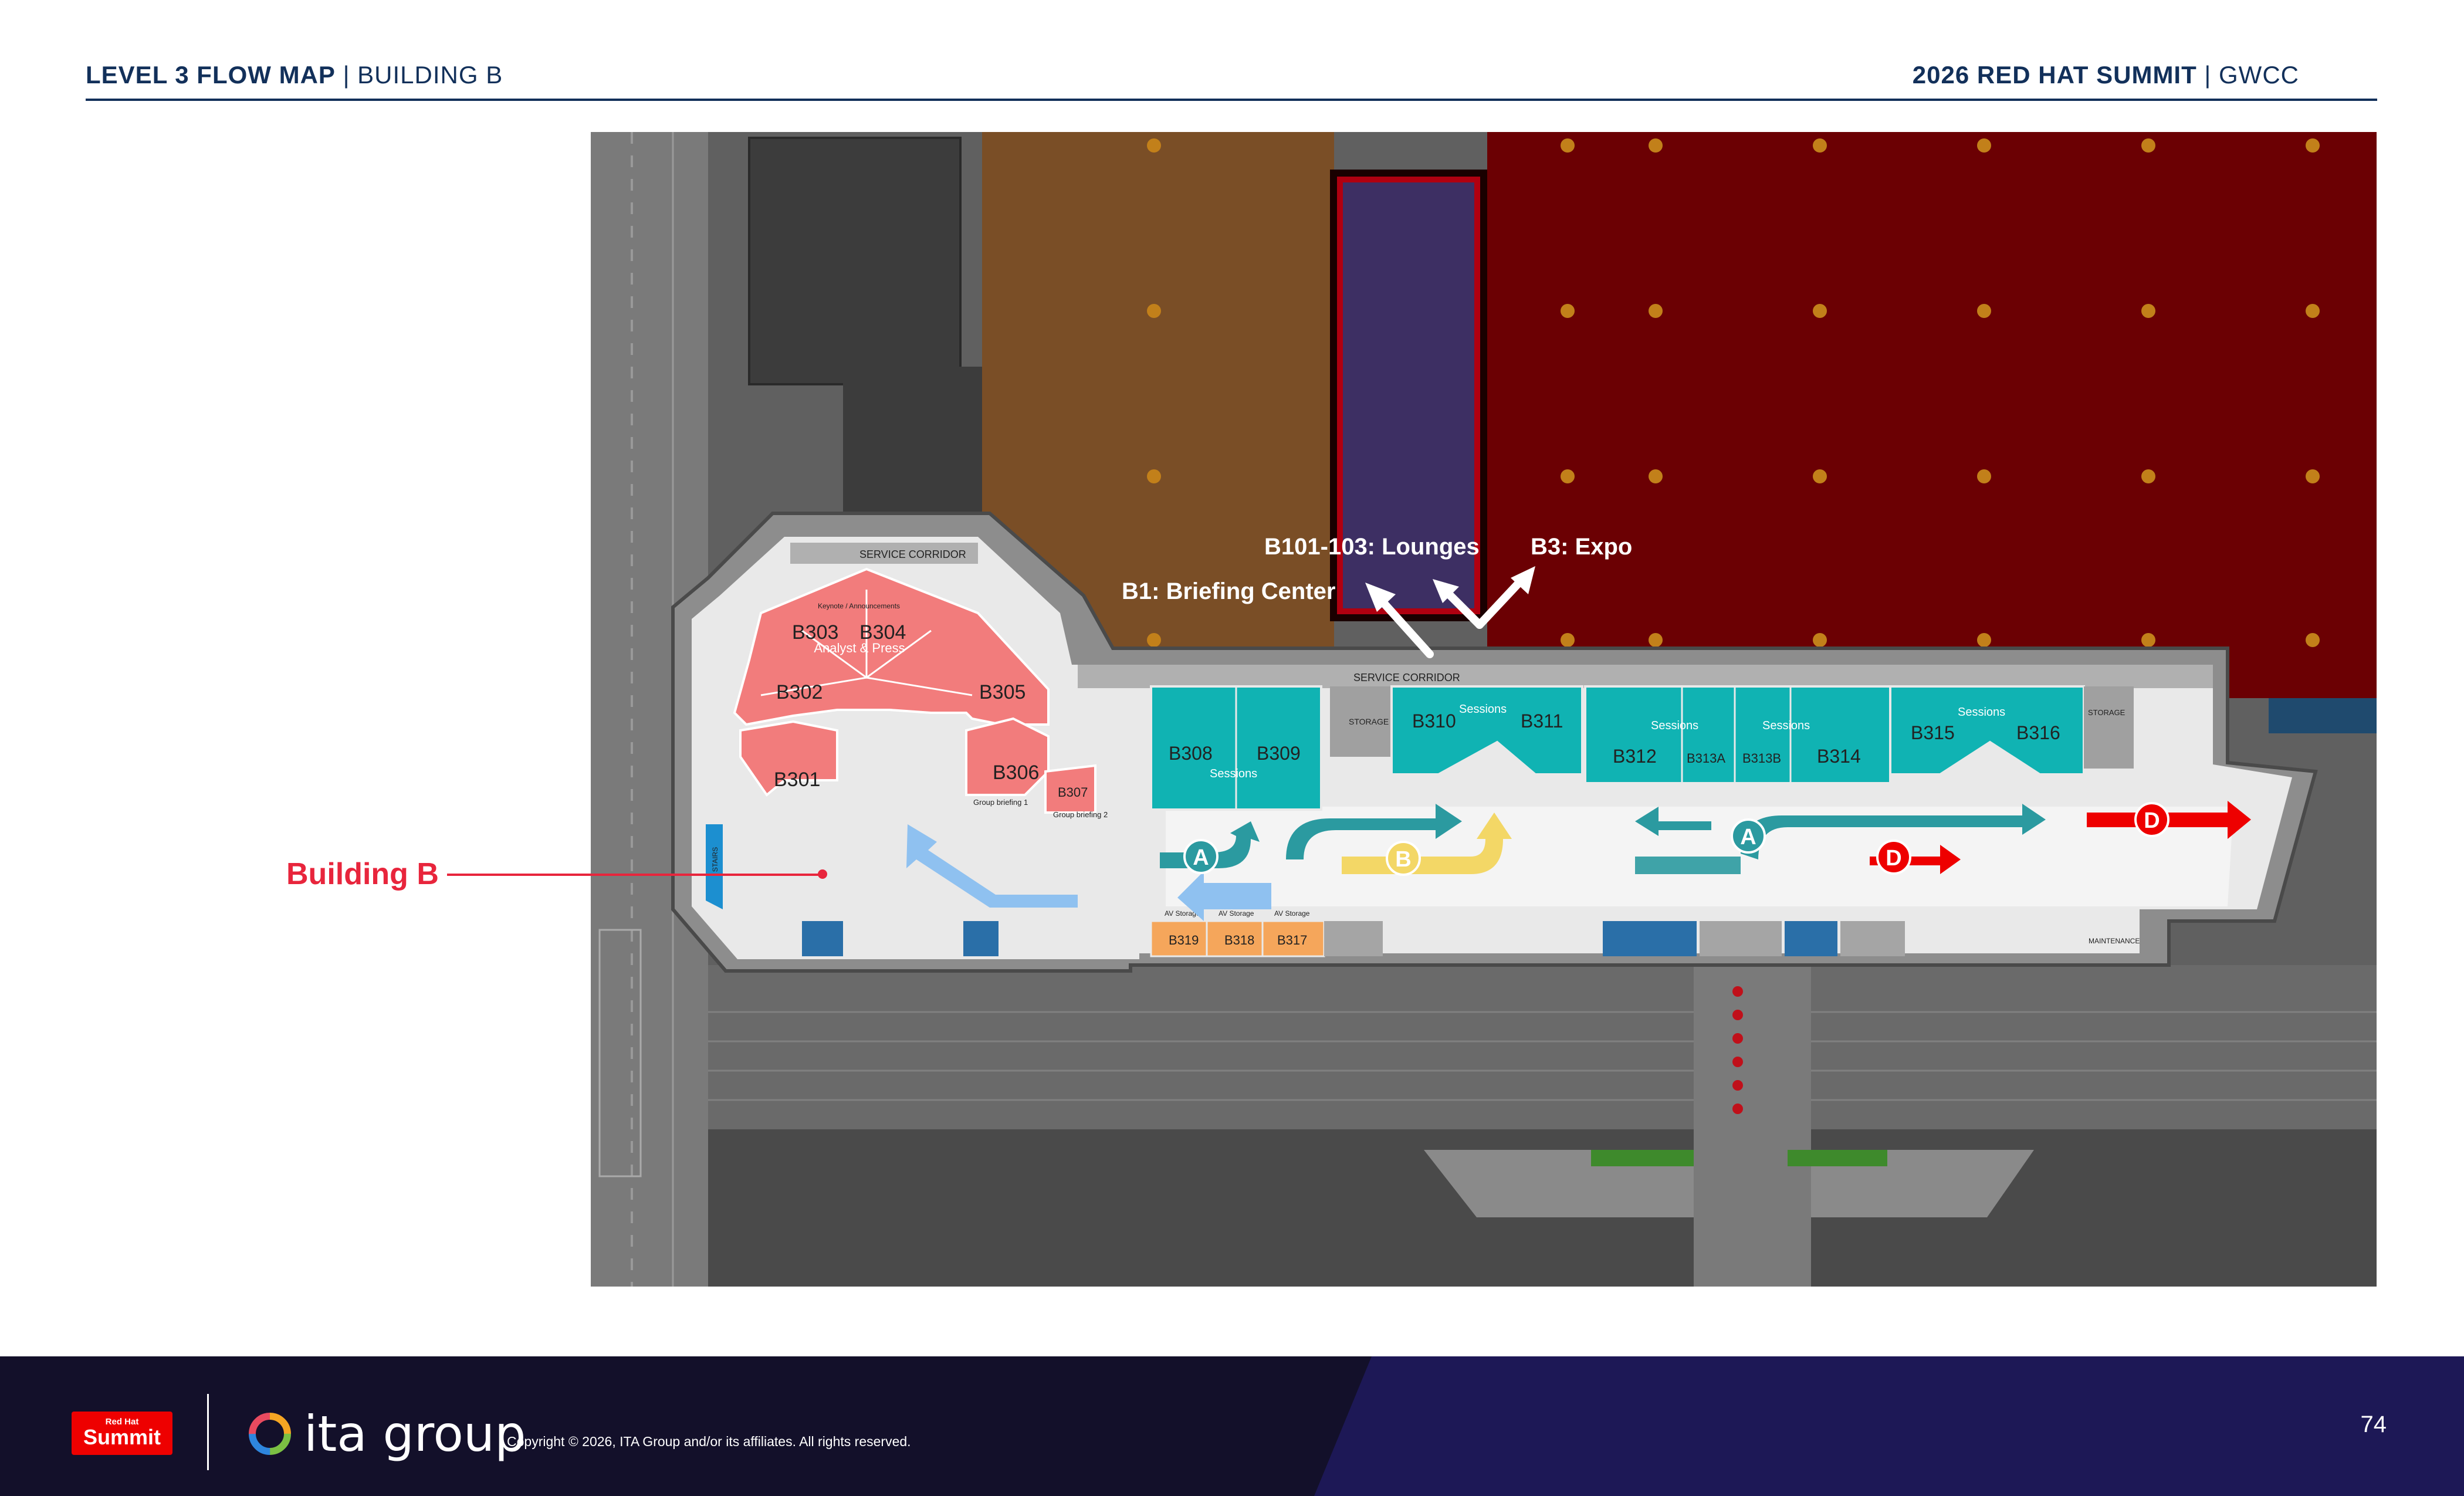 This screenshot has width=2464, height=1496. Describe the element at coordinates (211, 75) in the screenshot. I see `flow-map-title: LEVEL 3 FLOW MAP` at that location.